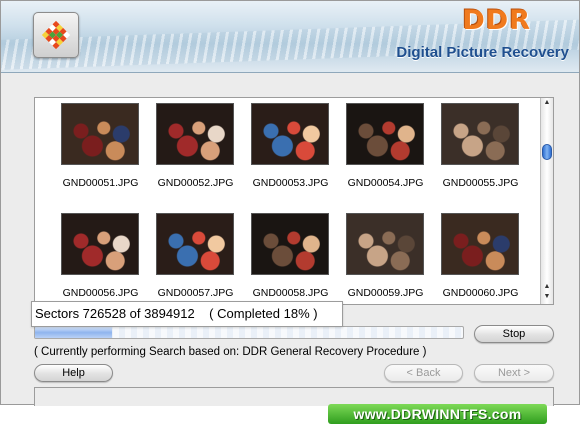  I want to click on photo-filename: GND00058.JPG, so click(290, 293).